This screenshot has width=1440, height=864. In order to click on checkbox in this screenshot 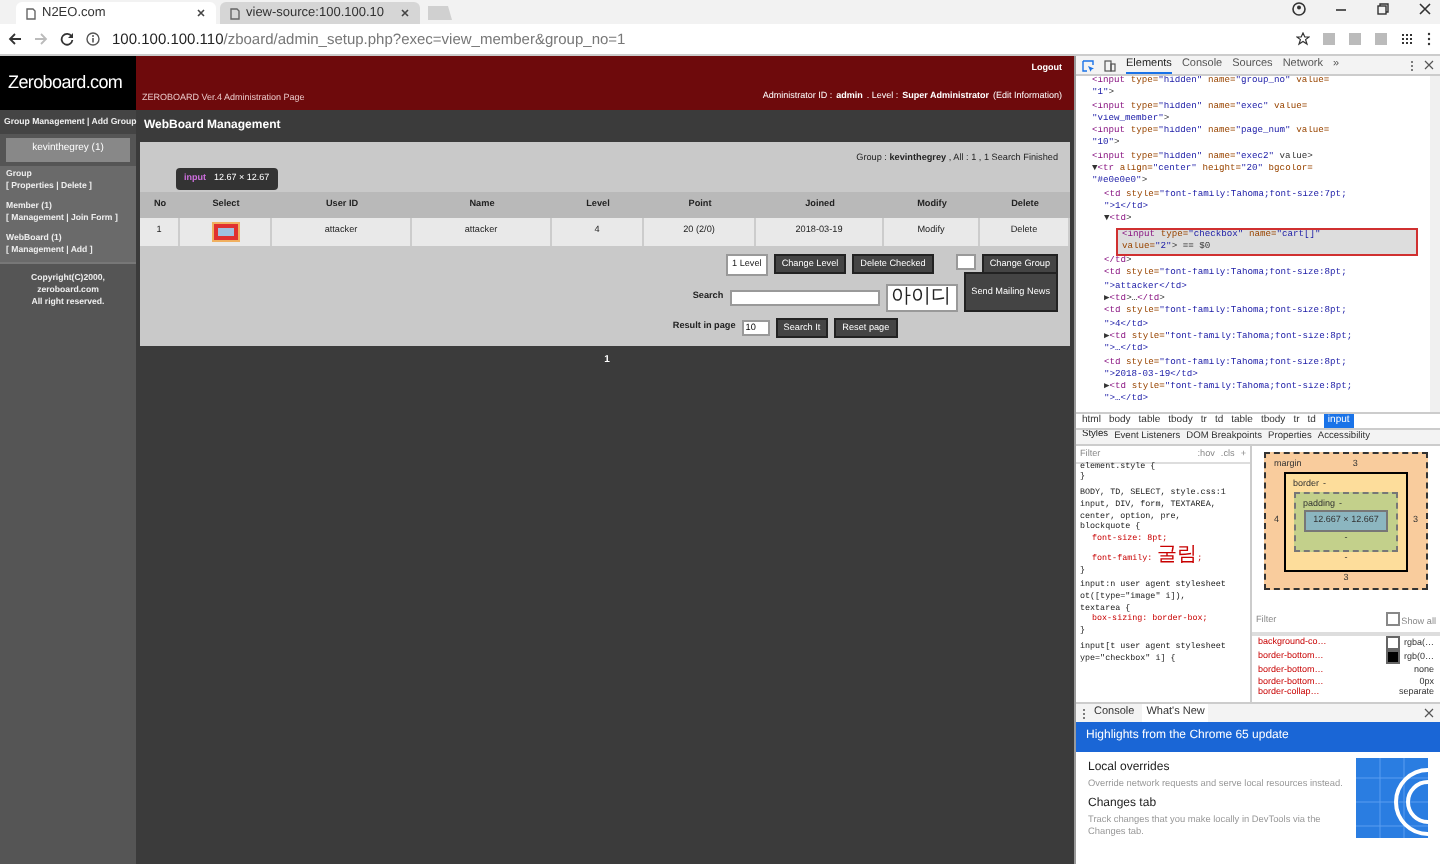, I will do `click(225, 231)`.